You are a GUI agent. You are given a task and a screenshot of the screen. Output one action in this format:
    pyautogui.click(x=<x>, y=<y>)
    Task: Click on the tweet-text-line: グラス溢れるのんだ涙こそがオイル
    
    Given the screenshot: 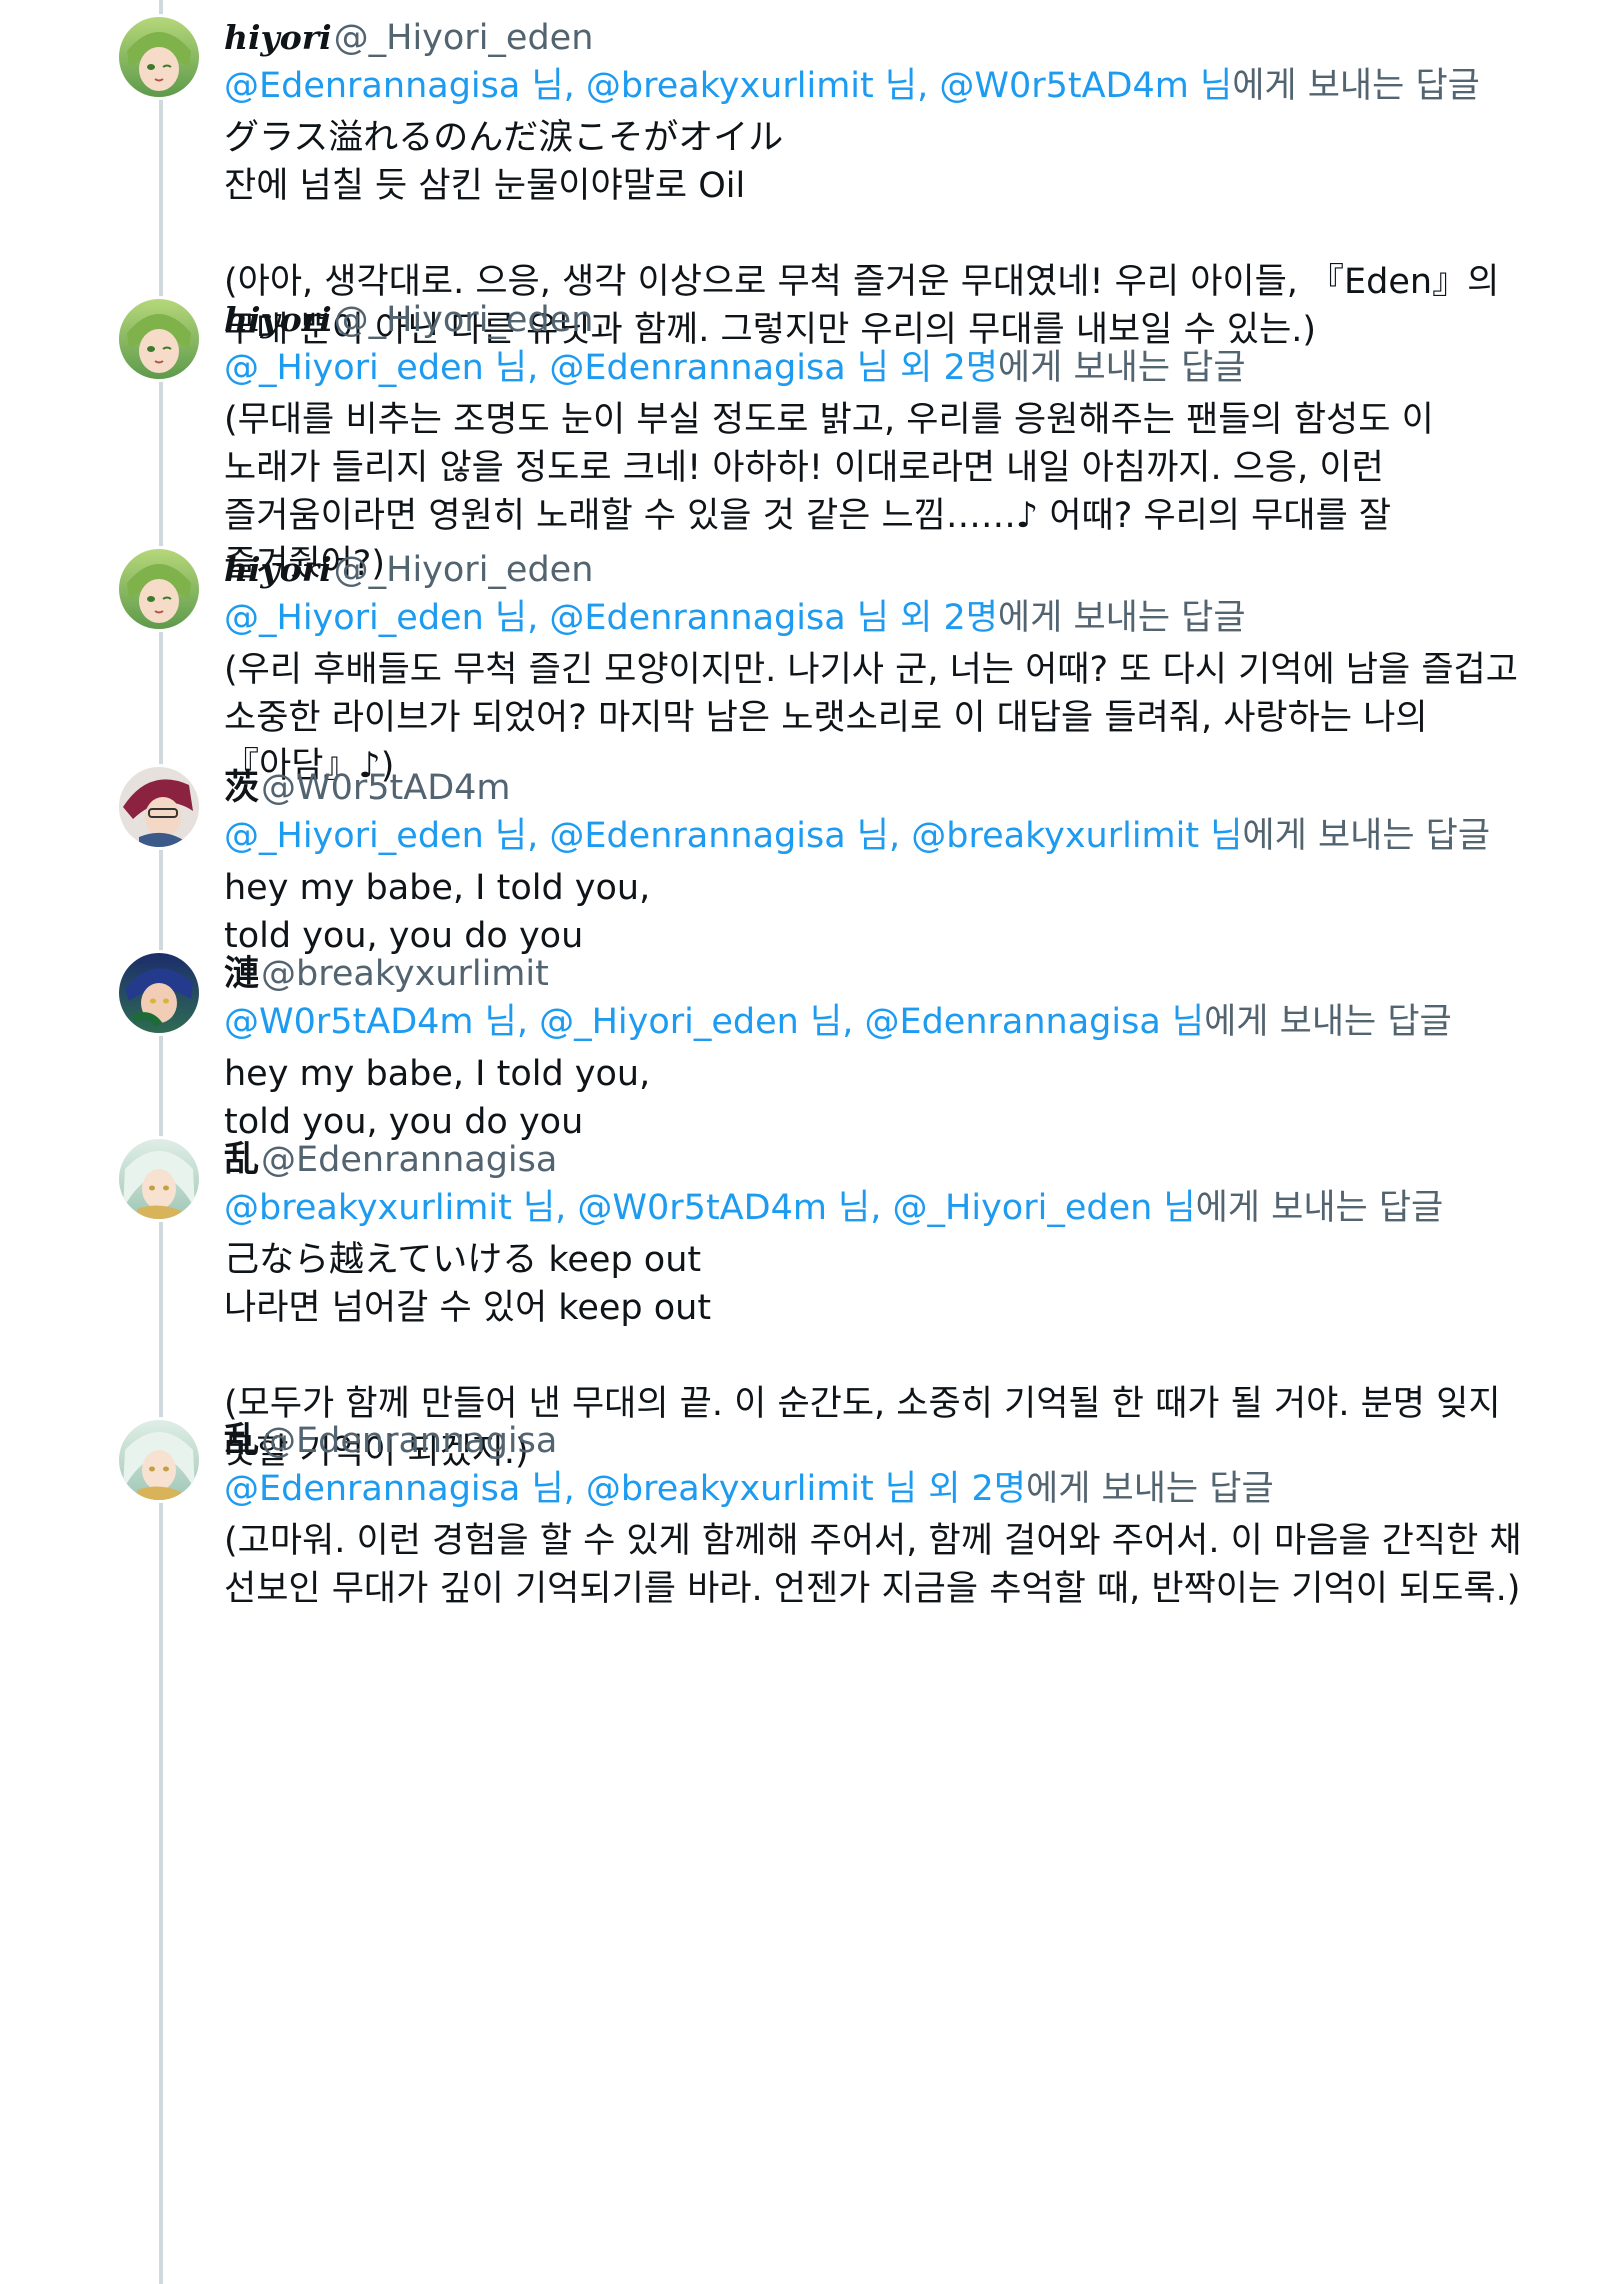 What is the action you would take?
    pyautogui.click(x=504, y=138)
    